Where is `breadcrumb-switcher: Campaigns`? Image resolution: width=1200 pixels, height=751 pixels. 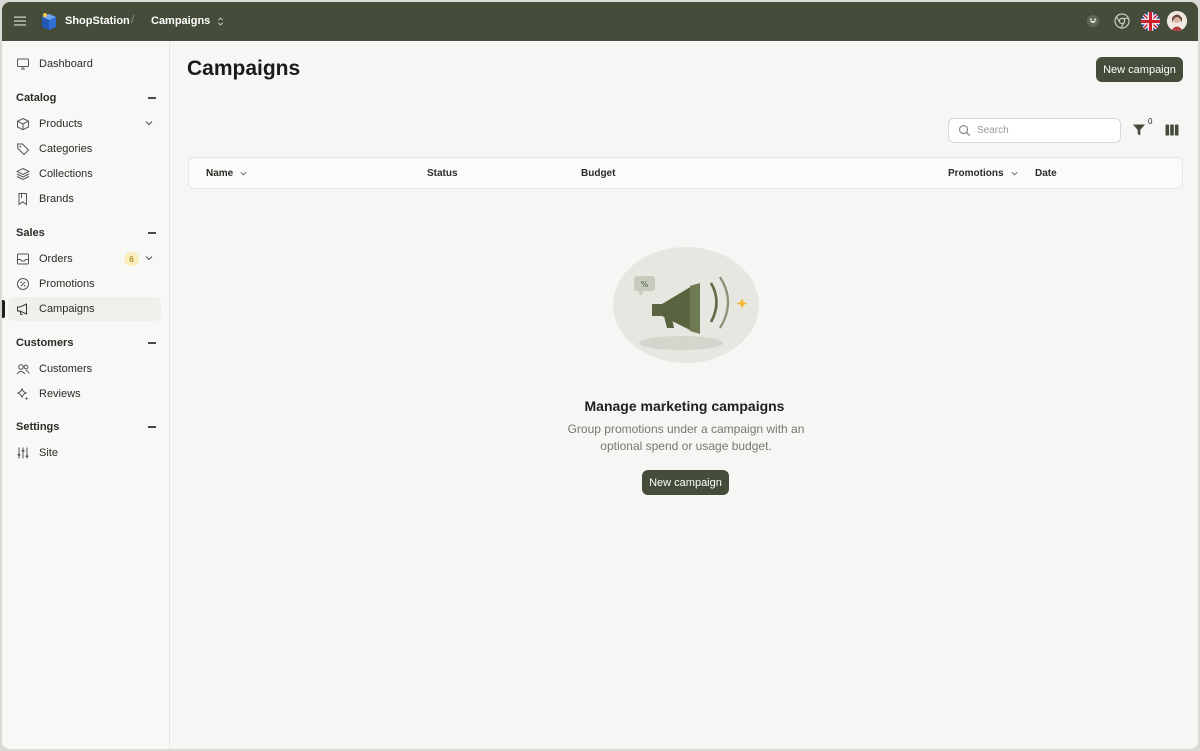 breadcrumb-switcher: Campaigns is located at coordinates (187, 21).